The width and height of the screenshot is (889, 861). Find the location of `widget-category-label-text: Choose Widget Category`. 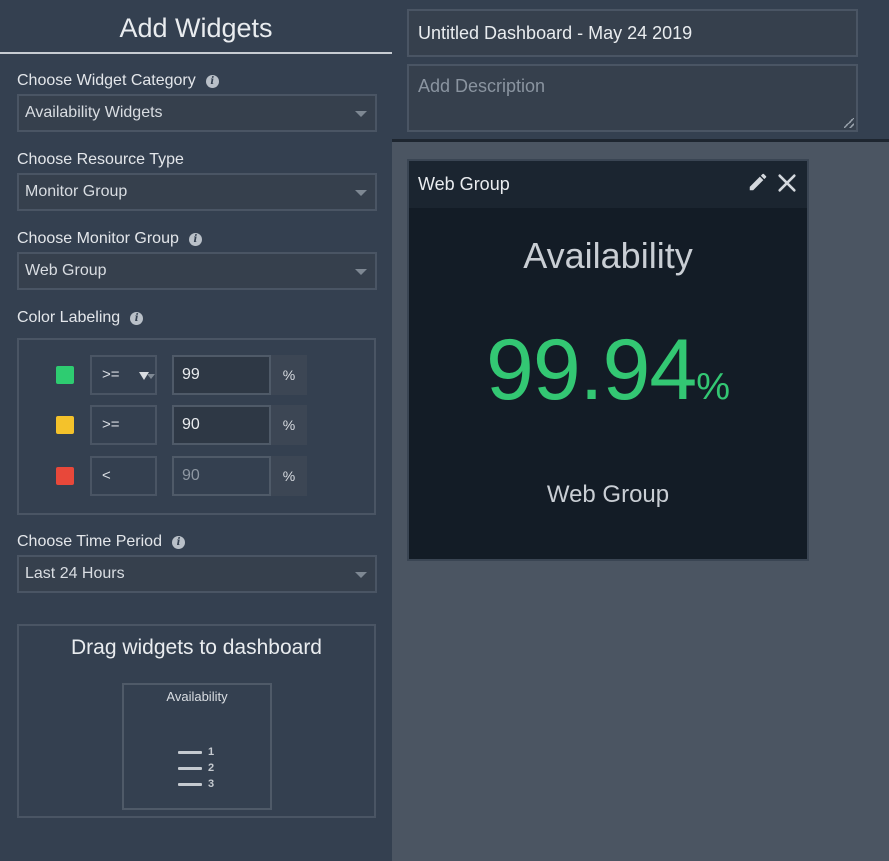

widget-category-label-text: Choose Widget Category is located at coordinates (106, 80).